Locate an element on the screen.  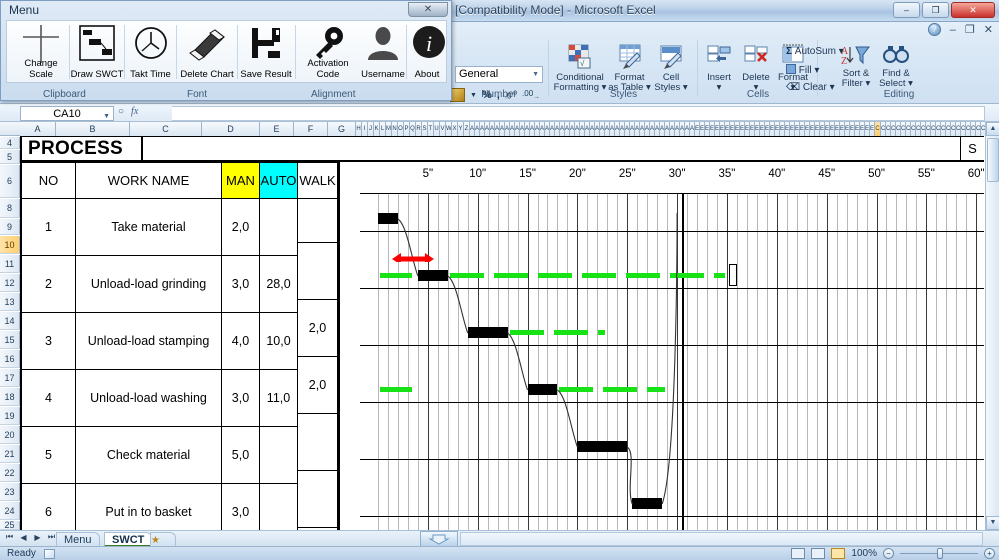
tab-navigation-buttons: ⏮ ◀ ▶ ⏭ is located at coordinates (30, 537).